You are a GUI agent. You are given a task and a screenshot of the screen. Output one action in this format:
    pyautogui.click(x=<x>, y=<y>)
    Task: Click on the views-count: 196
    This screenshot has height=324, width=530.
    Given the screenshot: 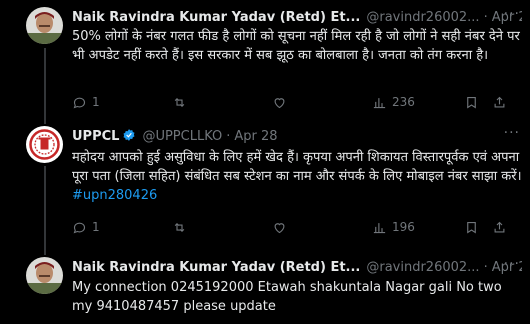 What is the action you would take?
    pyautogui.click(x=403, y=227)
    